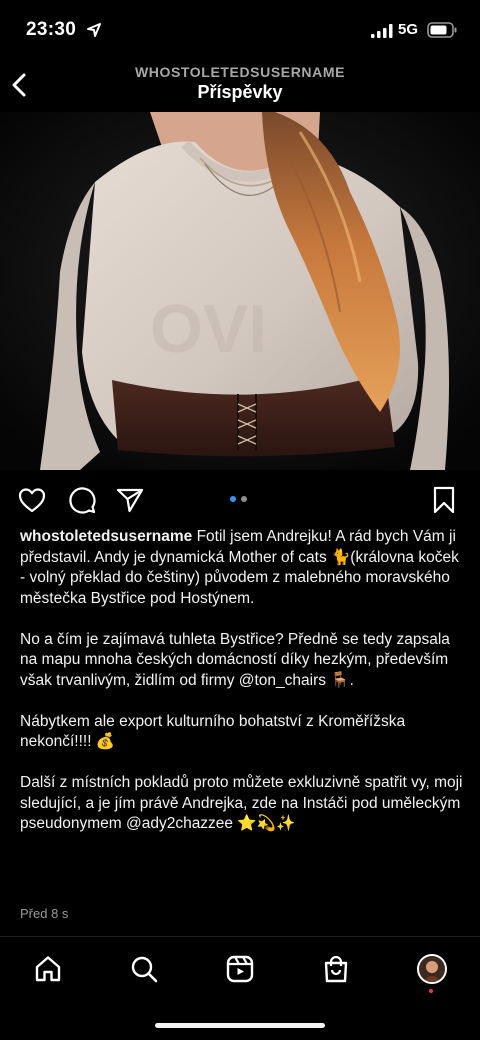 Image resolution: width=480 pixels, height=1040 pixels. I want to click on home-icon, so click(48, 969).